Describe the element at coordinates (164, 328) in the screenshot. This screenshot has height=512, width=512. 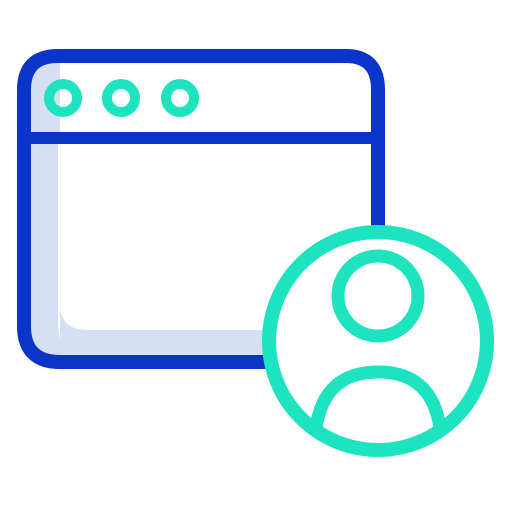
I see `window-fill-accent-bottom` at that location.